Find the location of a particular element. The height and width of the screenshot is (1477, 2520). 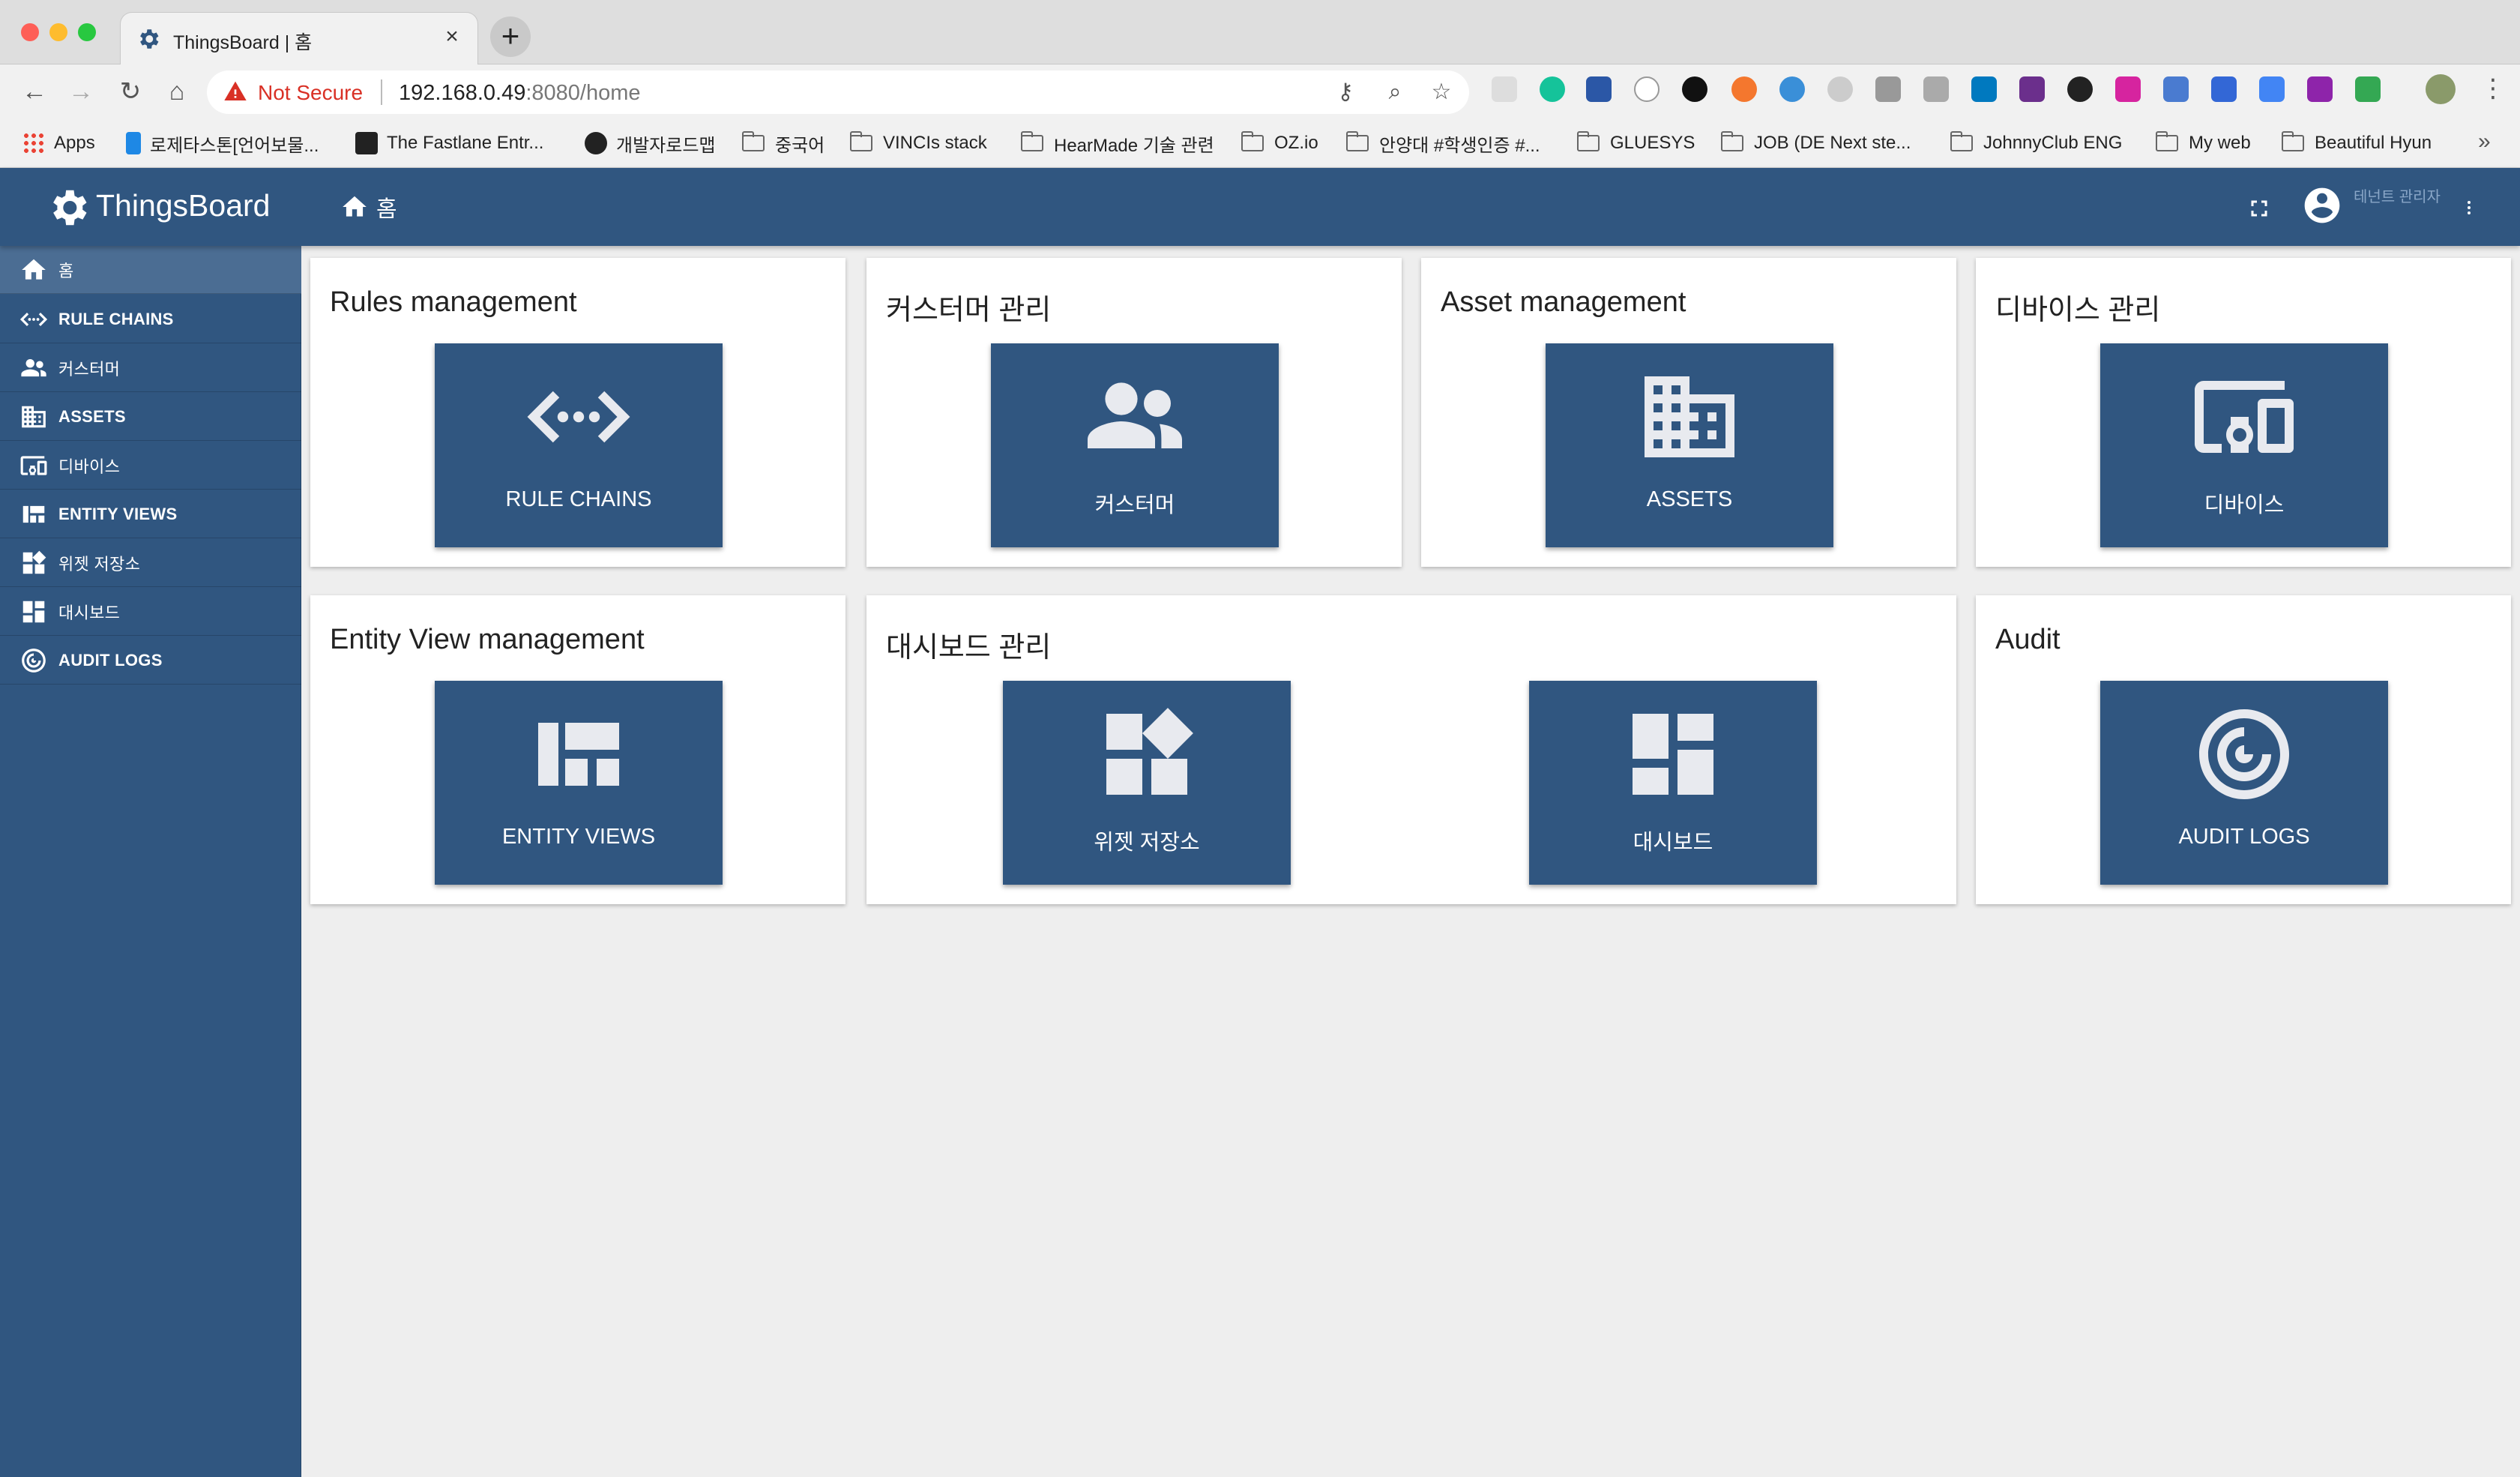

card-audit: Audit AUDIT LOGS is located at coordinates (2243, 749).